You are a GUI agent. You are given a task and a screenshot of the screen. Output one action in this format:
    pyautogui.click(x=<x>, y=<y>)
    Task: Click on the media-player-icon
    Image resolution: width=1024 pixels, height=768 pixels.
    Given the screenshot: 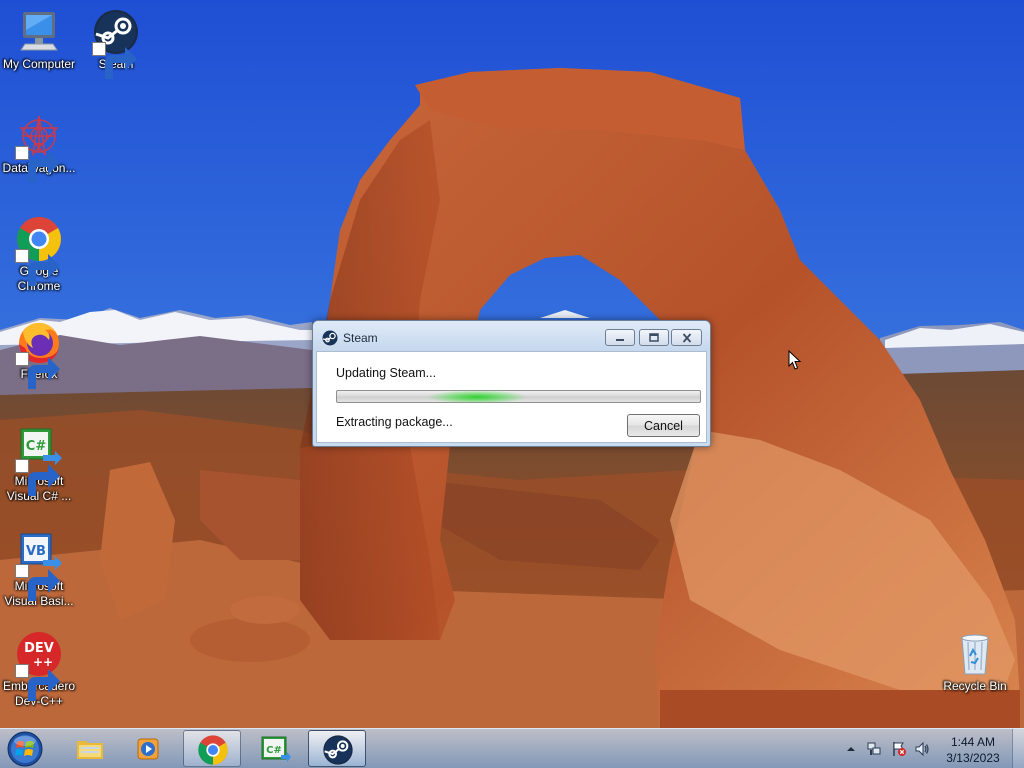 What is the action you would take?
    pyautogui.click(x=148, y=749)
    